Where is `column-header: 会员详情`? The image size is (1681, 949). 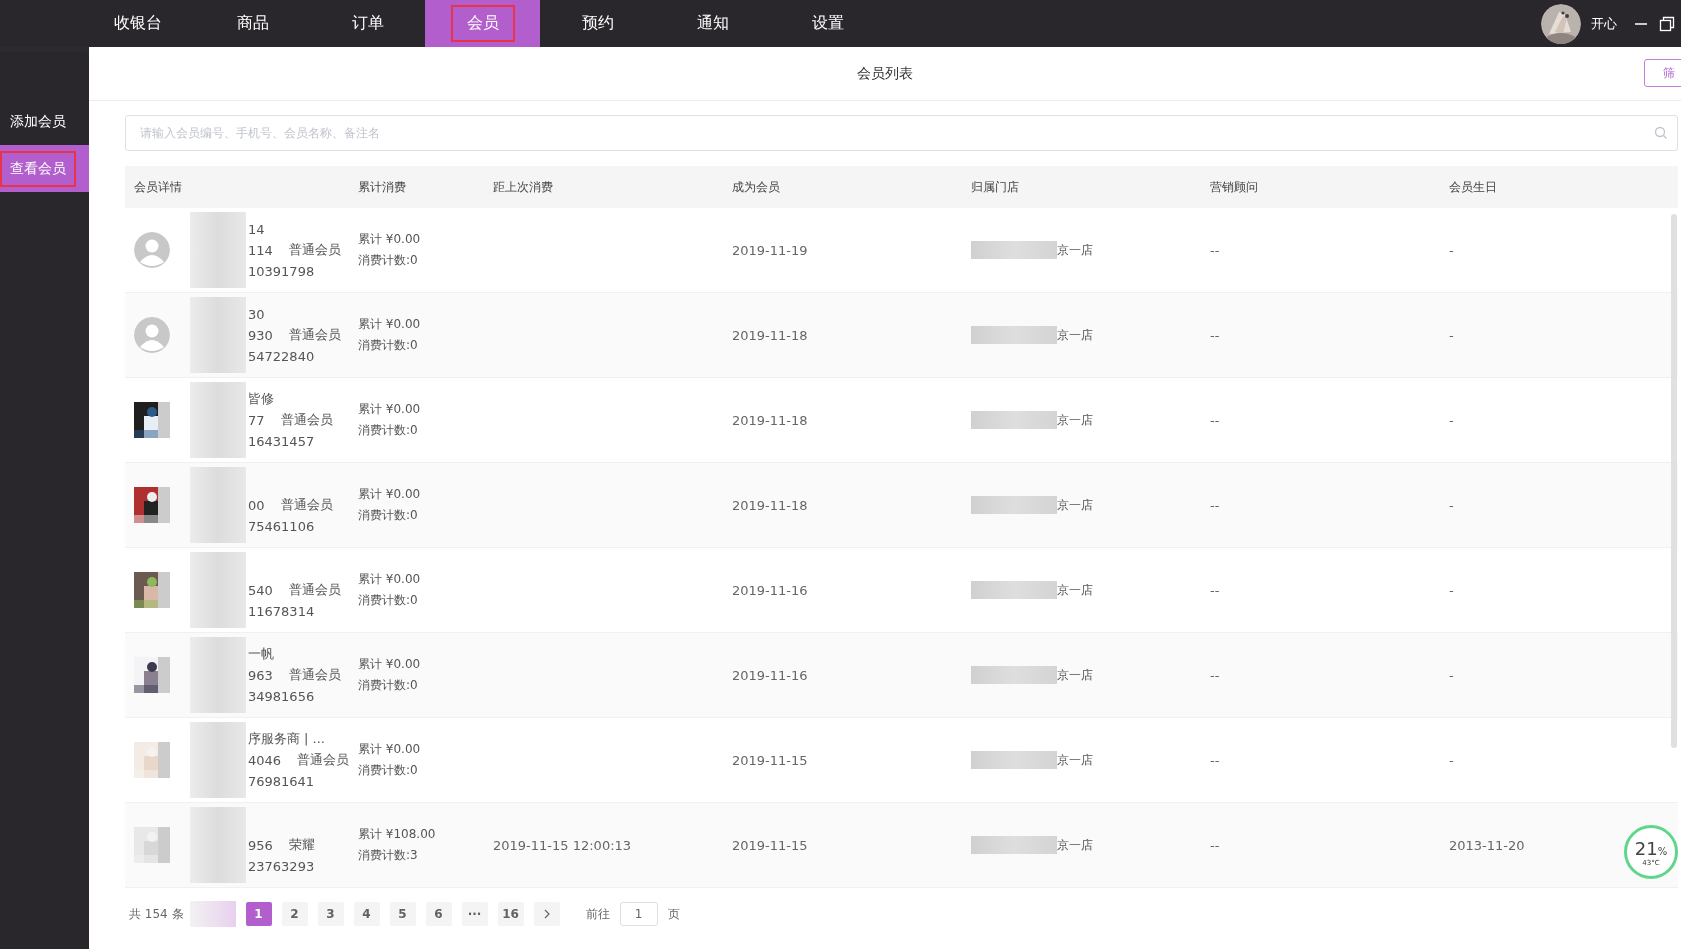 column-header: 会员详情 is located at coordinates (158, 187).